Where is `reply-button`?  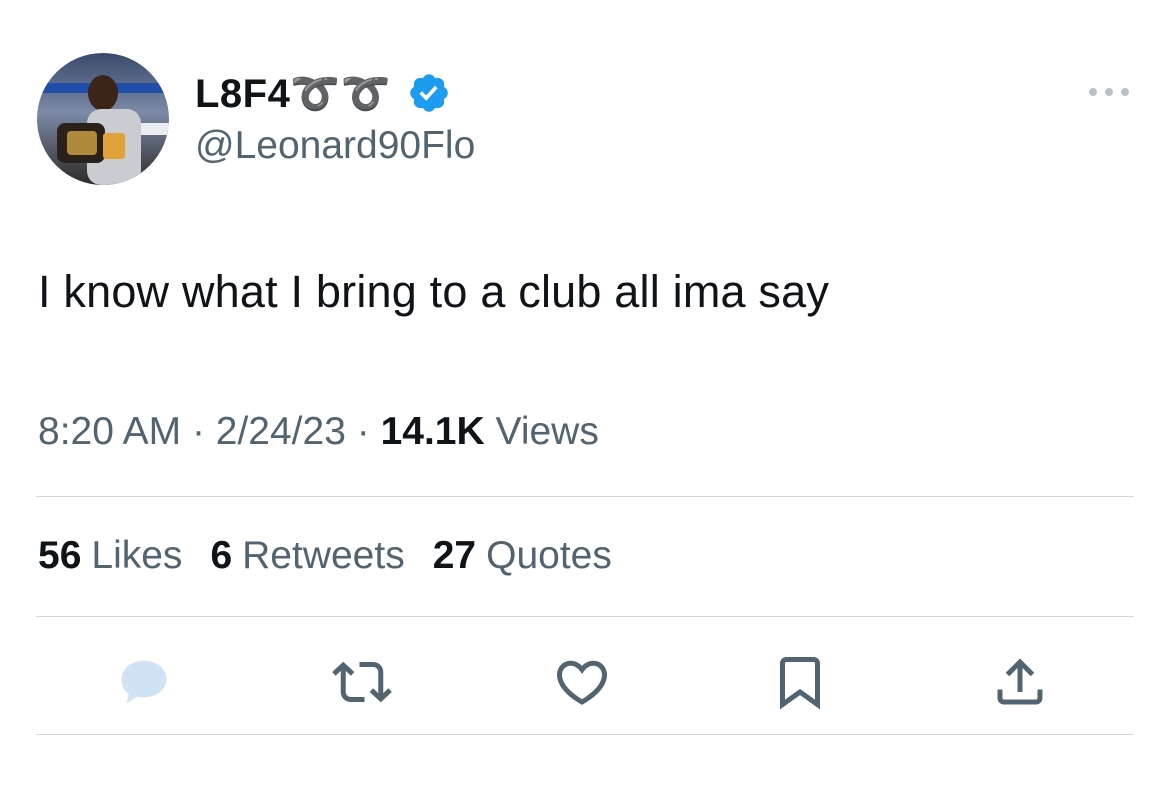 reply-button is located at coordinates (144, 682).